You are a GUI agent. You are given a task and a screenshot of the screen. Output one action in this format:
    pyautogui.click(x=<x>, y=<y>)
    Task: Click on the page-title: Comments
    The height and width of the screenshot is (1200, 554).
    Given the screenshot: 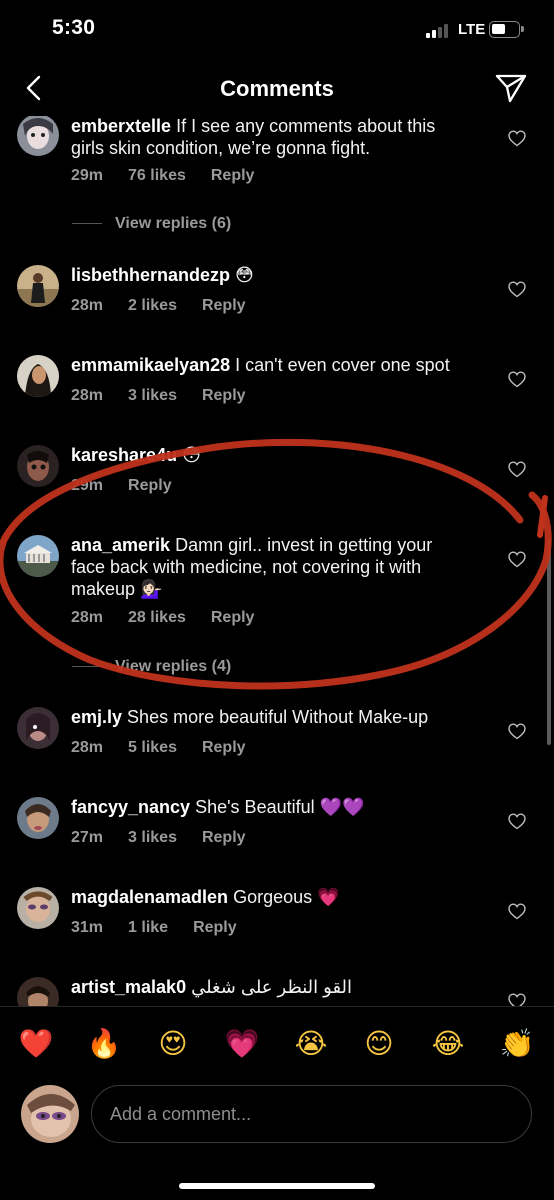 What is the action you would take?
    pyautogui.click(x=277, y=88)
    